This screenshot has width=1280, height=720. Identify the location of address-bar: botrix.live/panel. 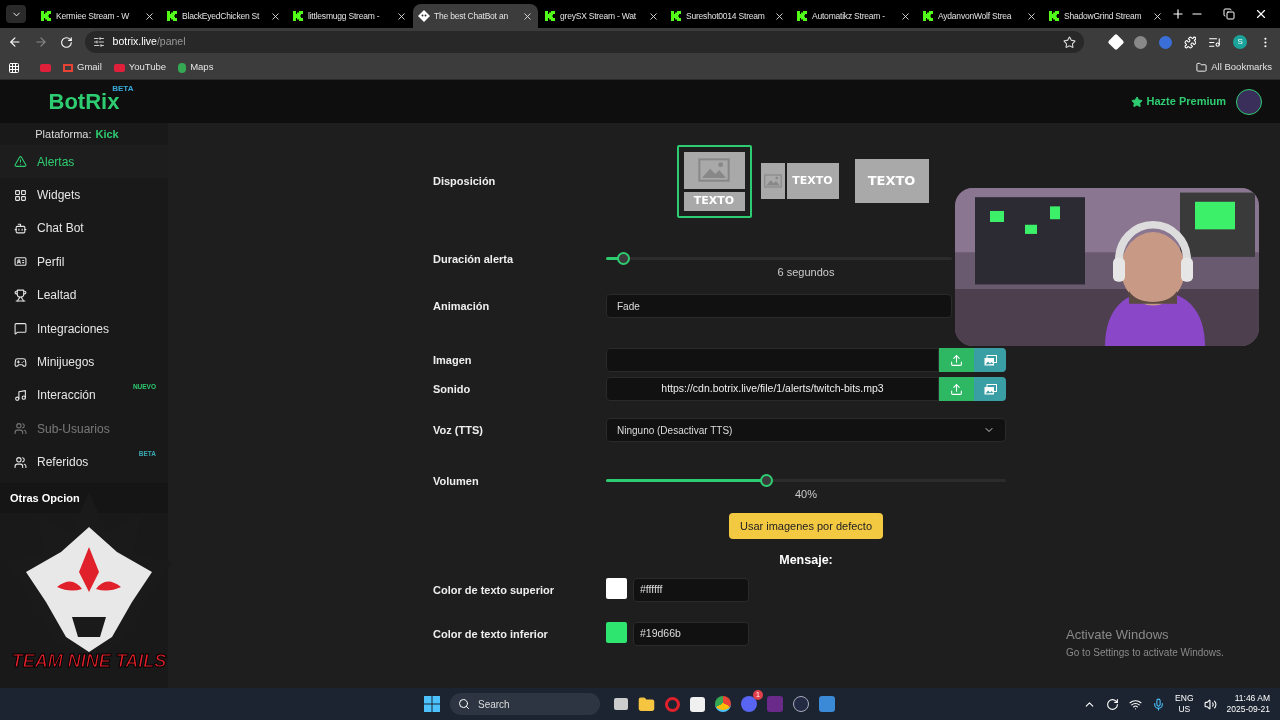
(584, 42).